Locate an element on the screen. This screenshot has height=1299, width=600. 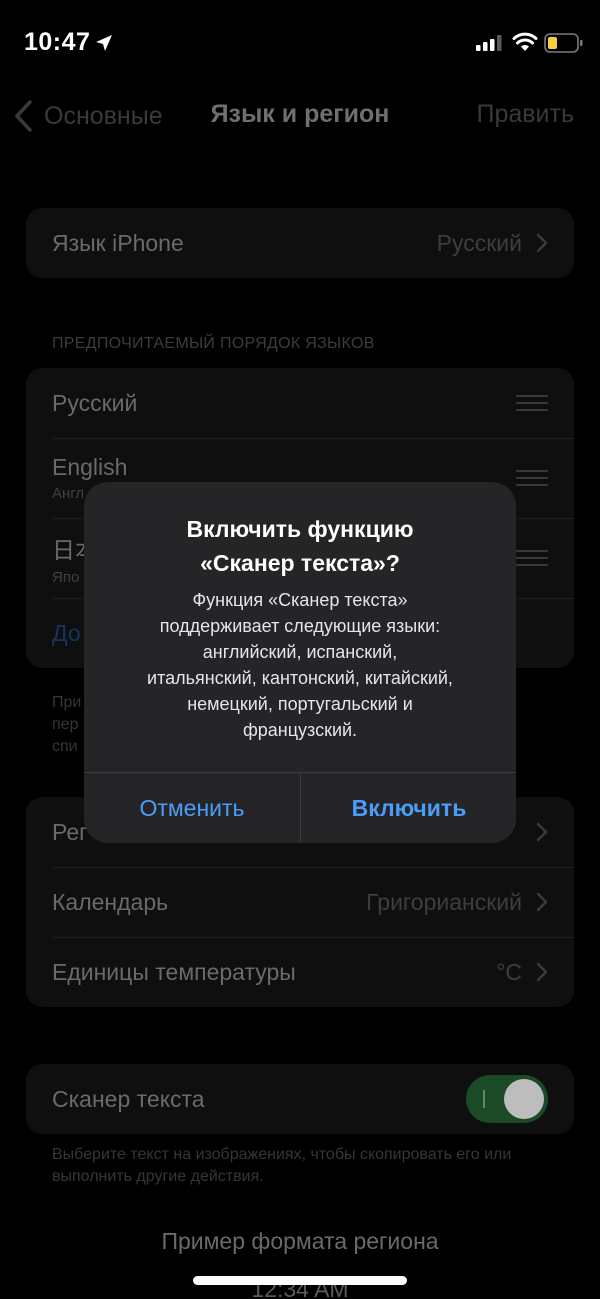
language-name: English is located at coordinates (90, 467).